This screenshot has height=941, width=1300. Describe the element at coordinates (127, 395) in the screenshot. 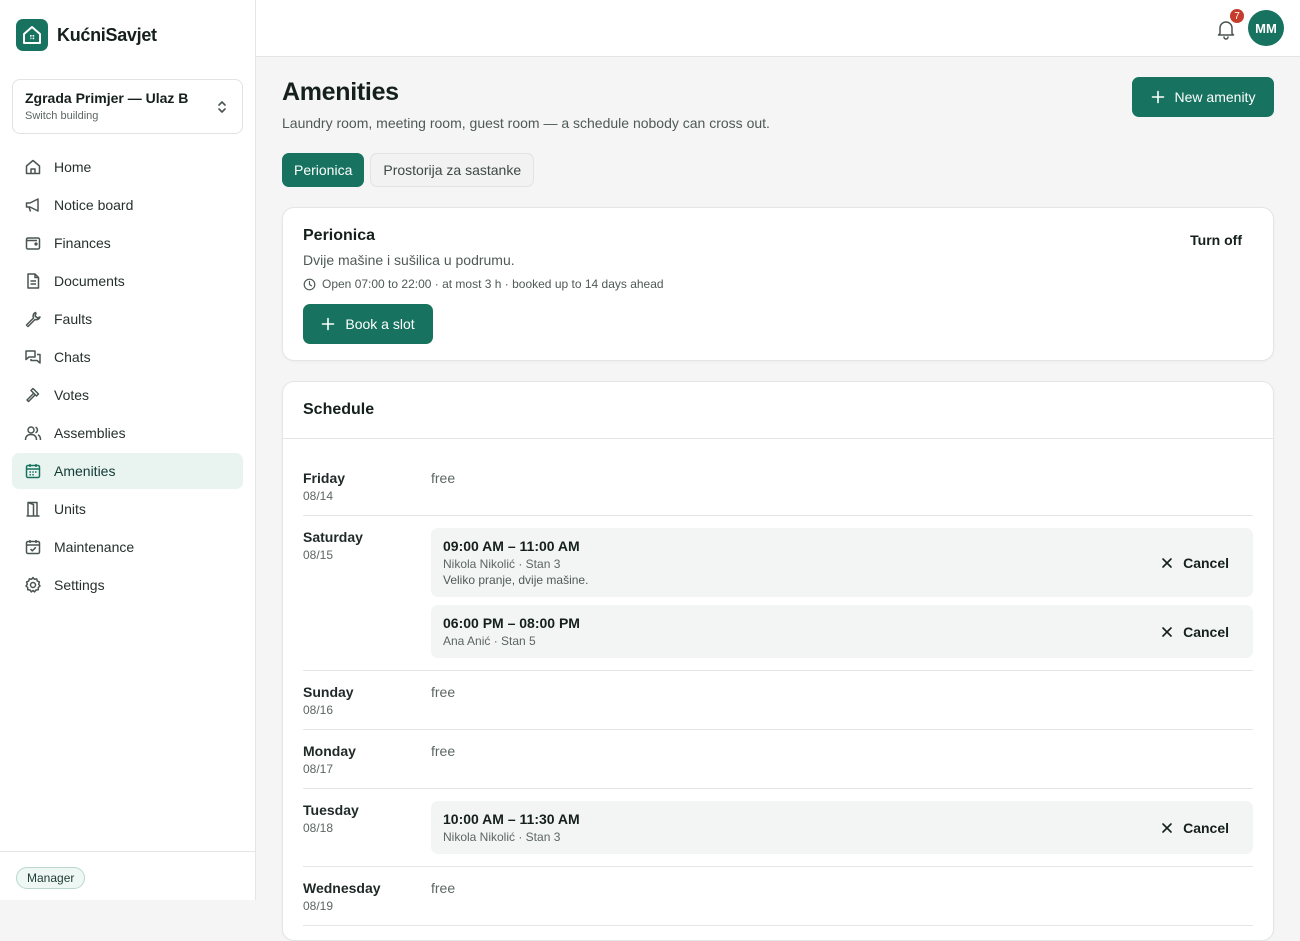

I see `nav-item-votes: Votes` at that location.